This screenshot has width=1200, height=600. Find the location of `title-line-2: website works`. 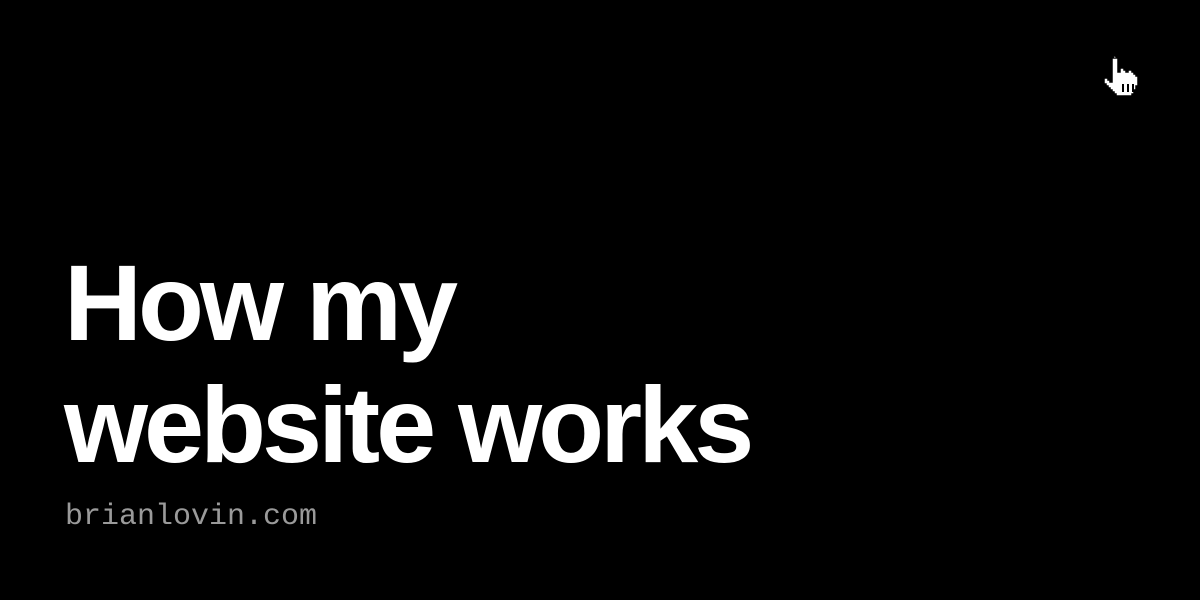

title-line-2: website works is located at coordinates (409, 424).